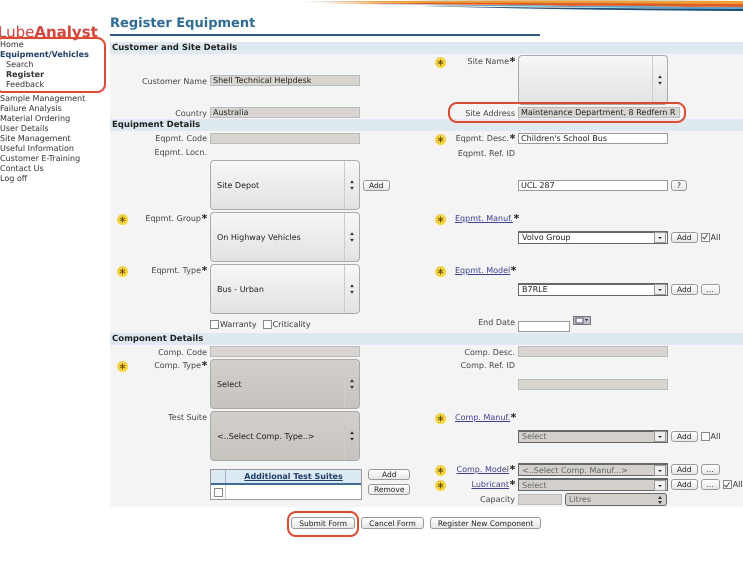 The image size is (743, 571). What do you see at coordinates (544, 326) in the screenshot?
I see `date-field` at bounding box center [544, 326].